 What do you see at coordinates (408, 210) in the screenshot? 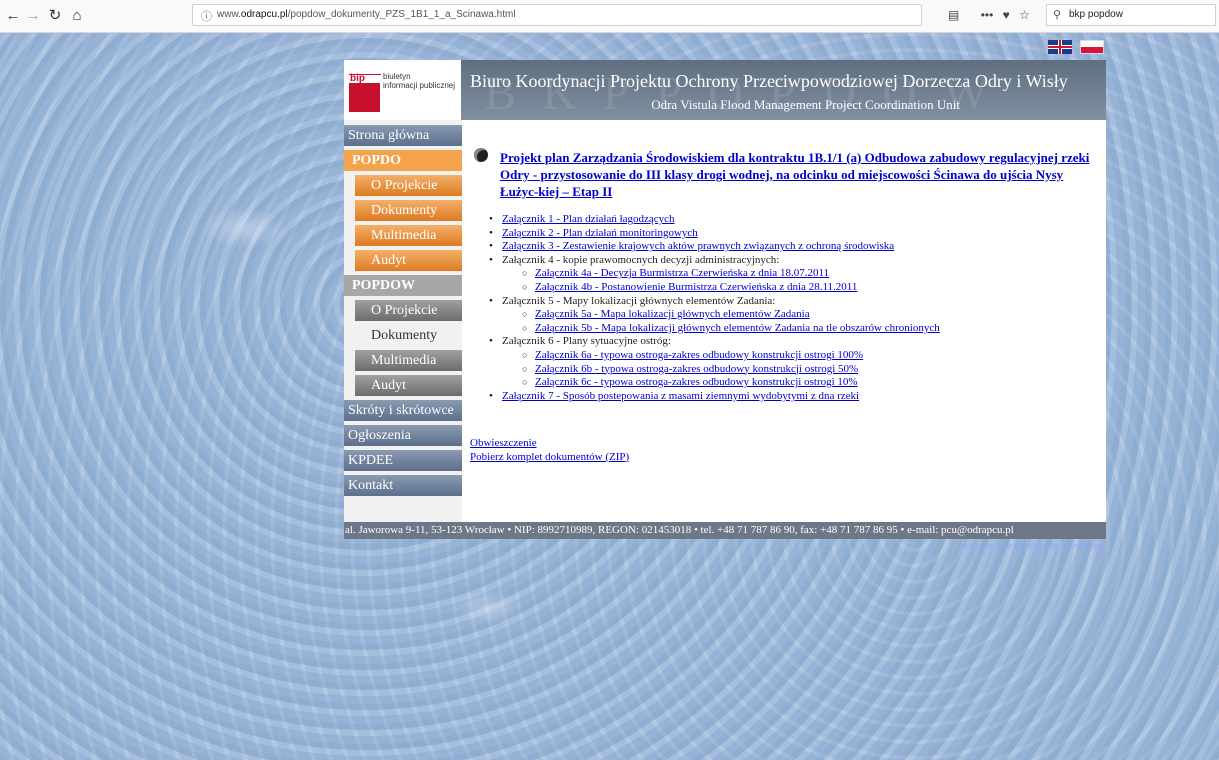
I see `menu-popdo-dokumenty: Dokumenty` at bounding box center [408, 210].